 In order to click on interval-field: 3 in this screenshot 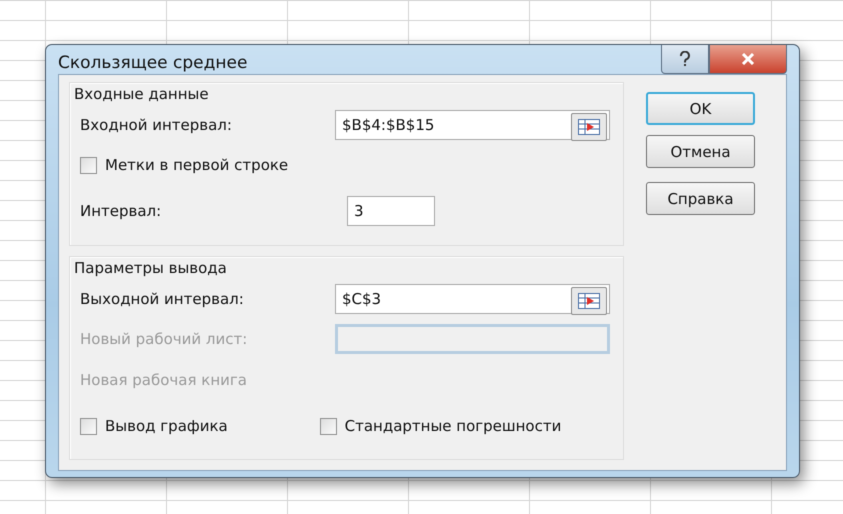, I will do `click(391, 211)`.